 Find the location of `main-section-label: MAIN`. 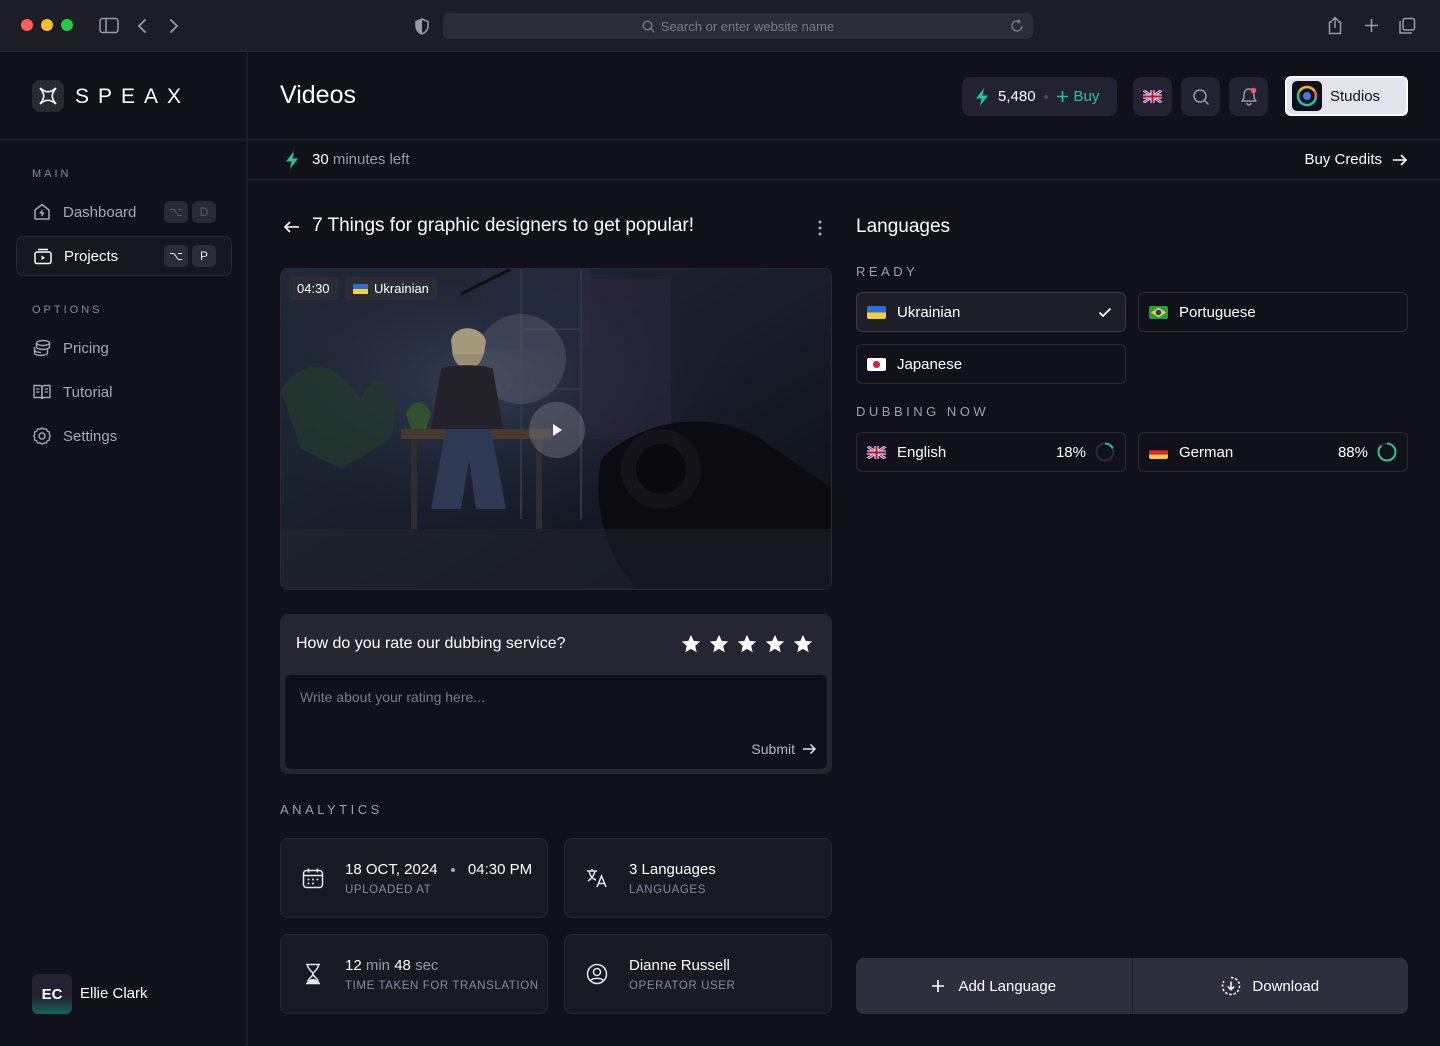

main-section-label: MAIN is located at coordinates (52, 174).